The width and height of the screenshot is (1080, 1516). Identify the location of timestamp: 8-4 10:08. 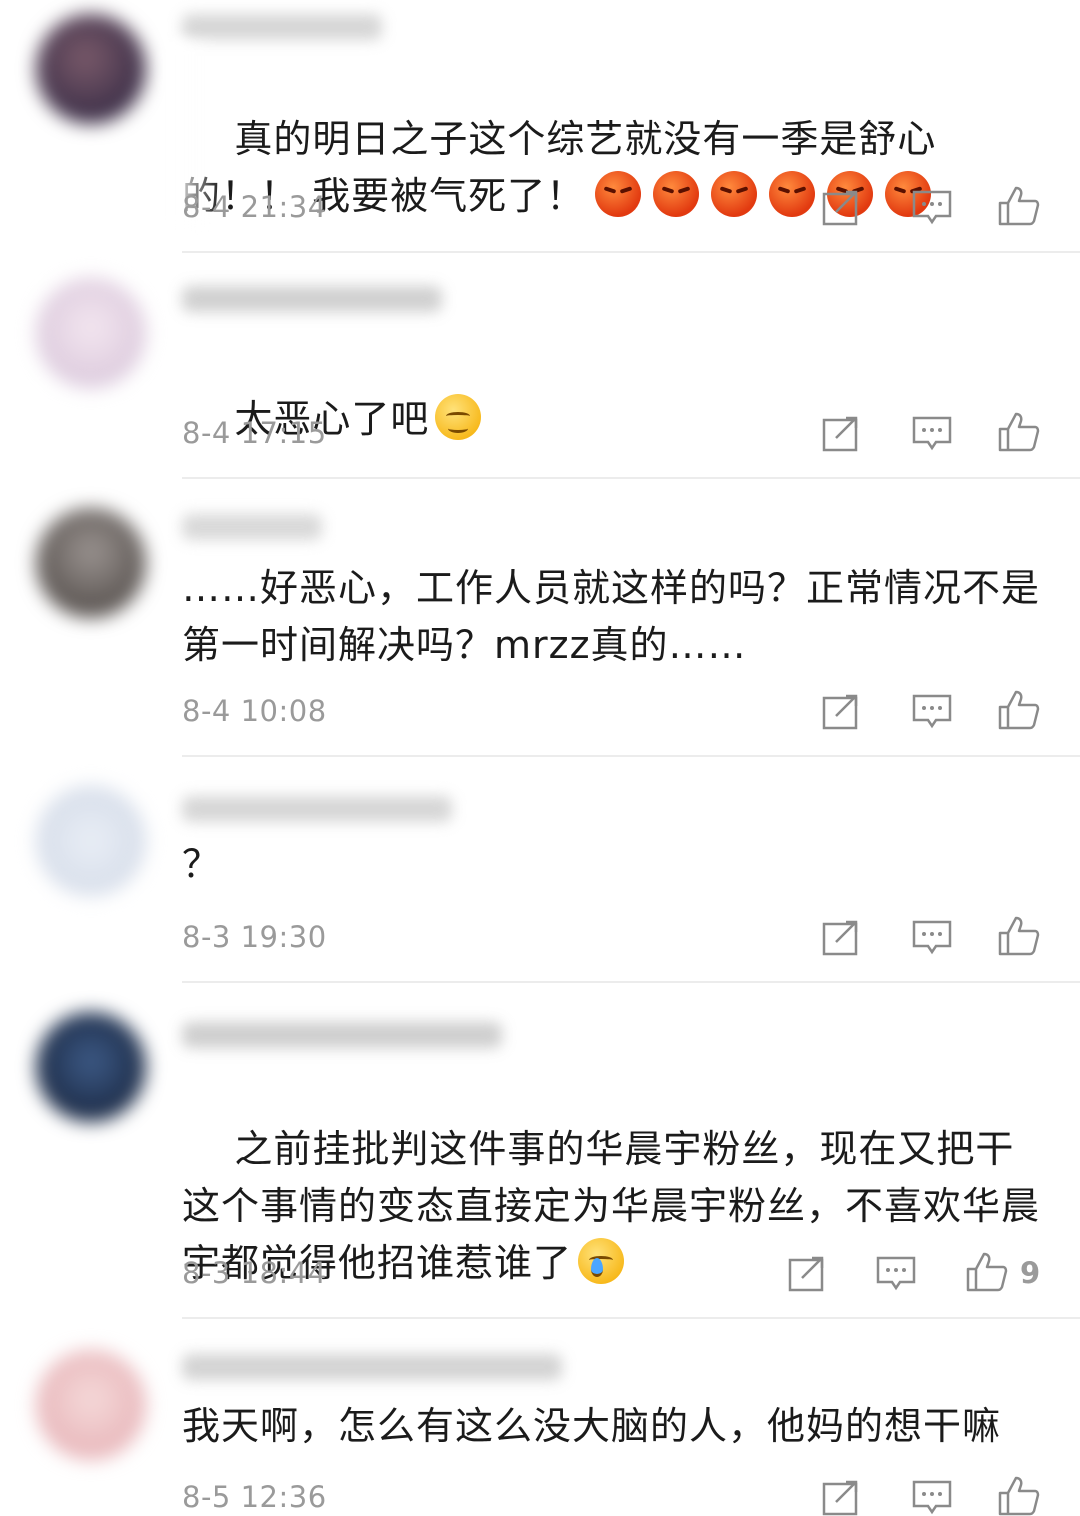
(254, 711).